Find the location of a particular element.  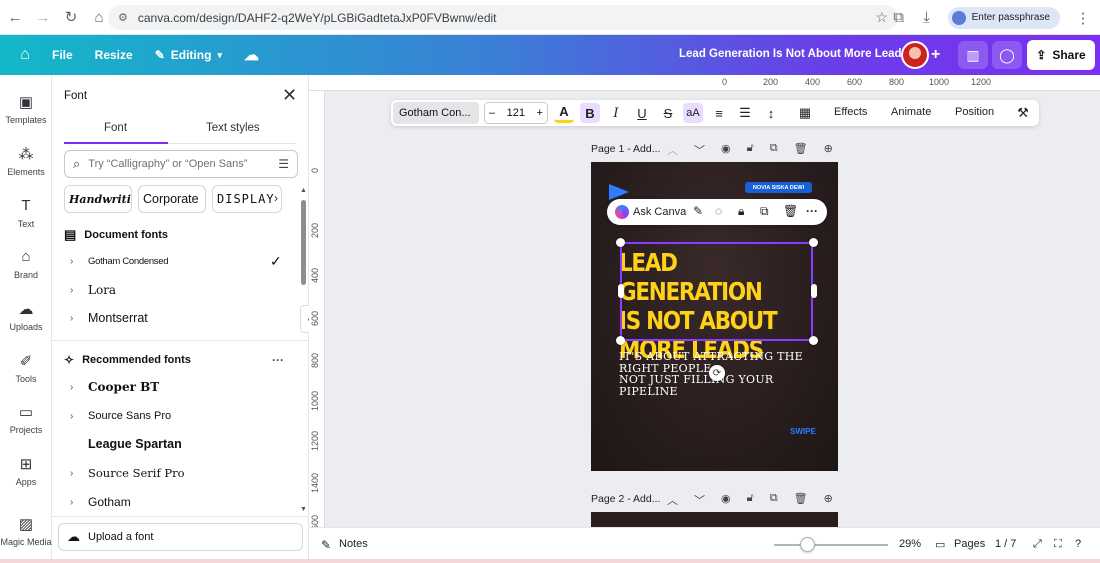

download-icon: ⤓ is located at coordinates (927, 18).